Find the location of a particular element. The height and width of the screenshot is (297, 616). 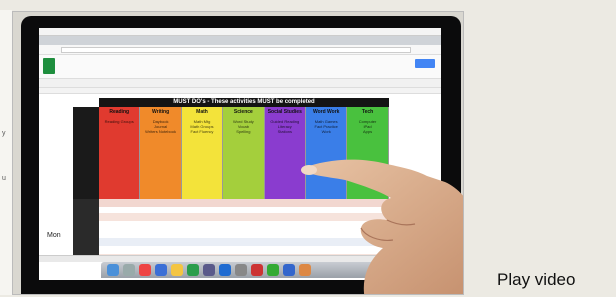

browser-tab-strip is located at coordinates (240, 40).